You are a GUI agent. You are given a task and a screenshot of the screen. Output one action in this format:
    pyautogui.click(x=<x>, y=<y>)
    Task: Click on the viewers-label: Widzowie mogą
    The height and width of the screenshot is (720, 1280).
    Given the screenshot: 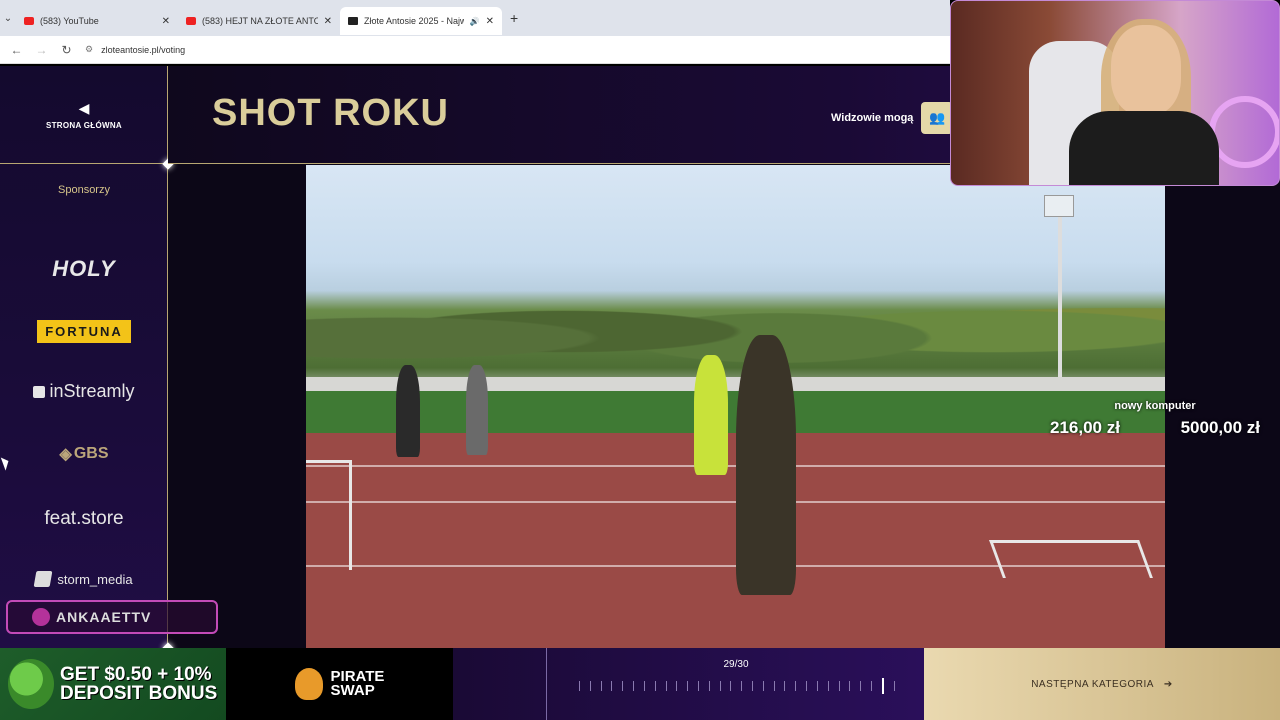 What is the action you would take?
    pyautogui.click(x=872, y=118)
    